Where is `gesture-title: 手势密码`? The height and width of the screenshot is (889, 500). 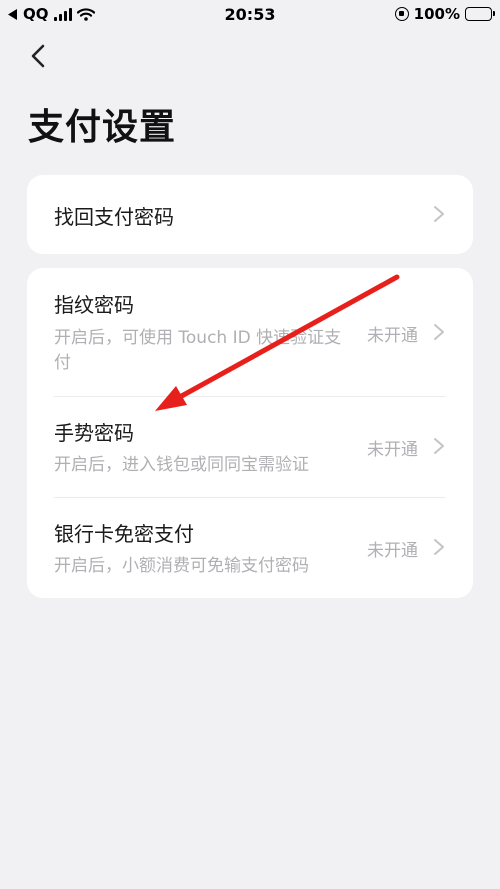
gesture-title: 手势密码 is located at coordinates (94, 433).